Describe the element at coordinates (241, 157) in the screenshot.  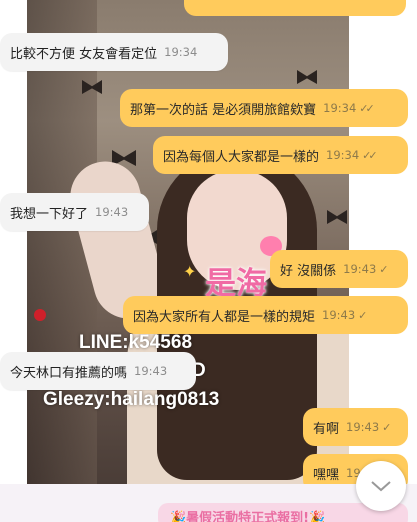
I see `message-text: 因為每個人大家都是一樣的` at that location.